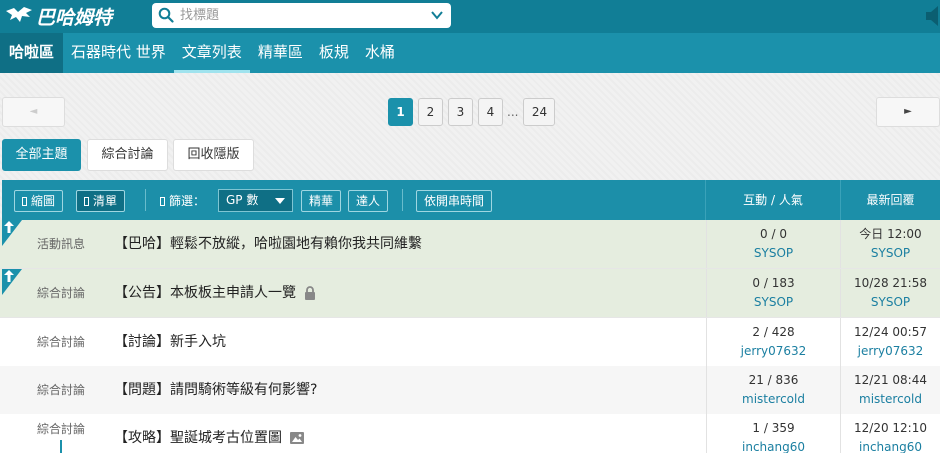  I want to click on row-latest-reply: 12/24 00:57 jerry07632, so click(890, 342).